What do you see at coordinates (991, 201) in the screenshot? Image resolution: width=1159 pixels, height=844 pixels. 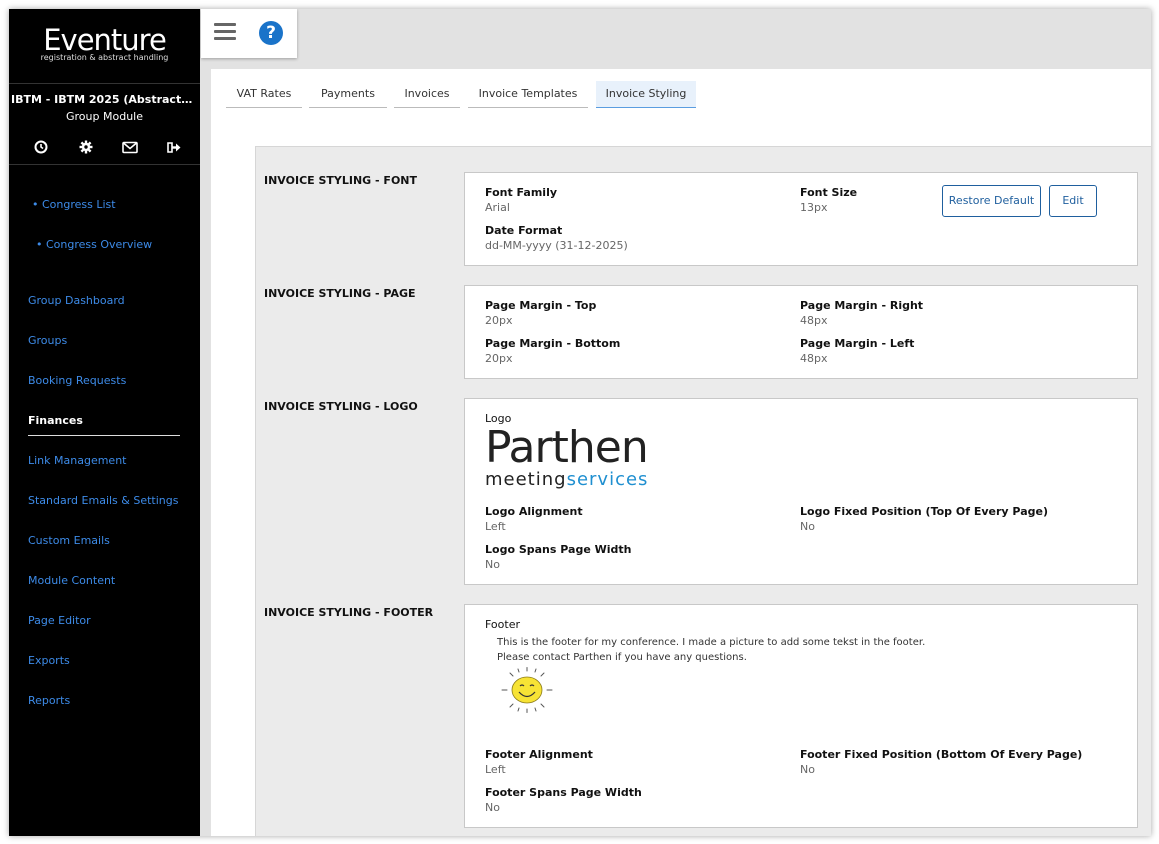 I see `restore-default-button: Restore Default` at bounding box center [991, 201].